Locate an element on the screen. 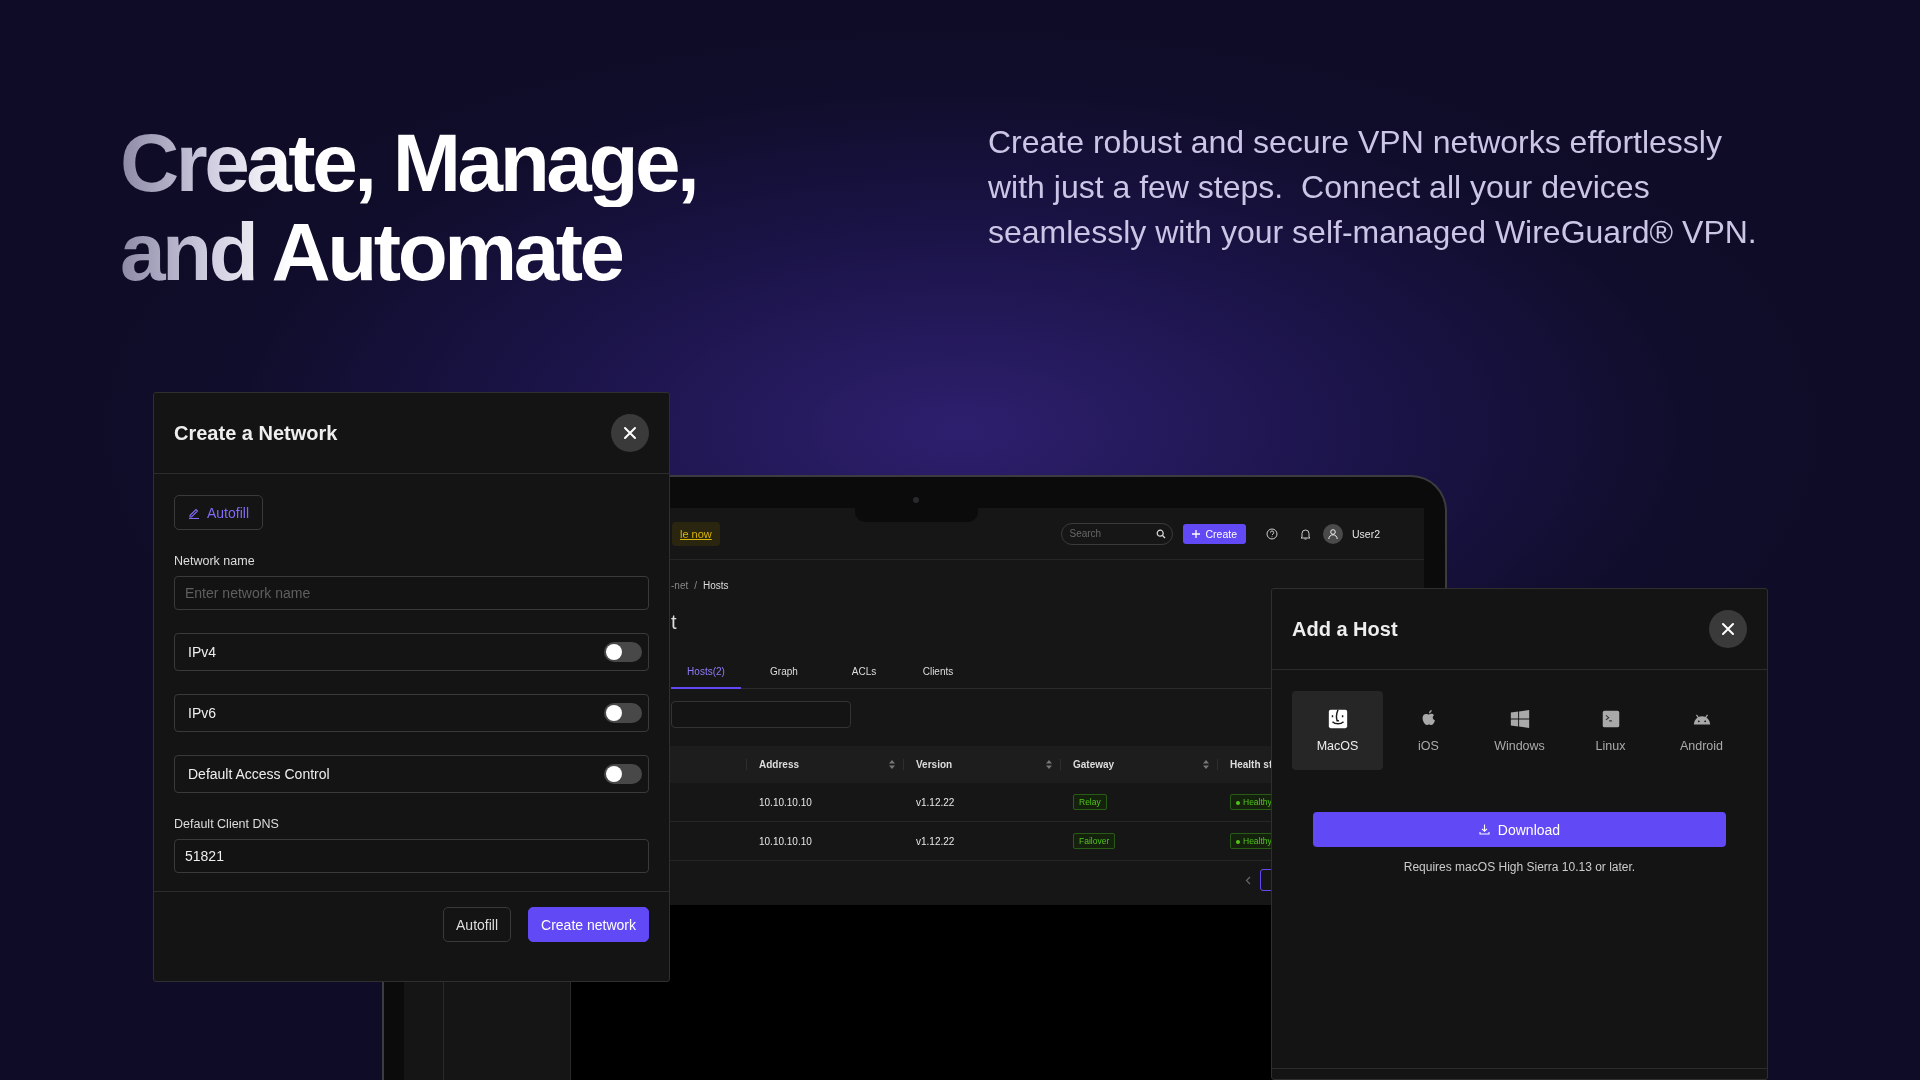 The width and height of the screenshot is (1920, 1080). create-button: Create is located at coordinates (1214, 533).